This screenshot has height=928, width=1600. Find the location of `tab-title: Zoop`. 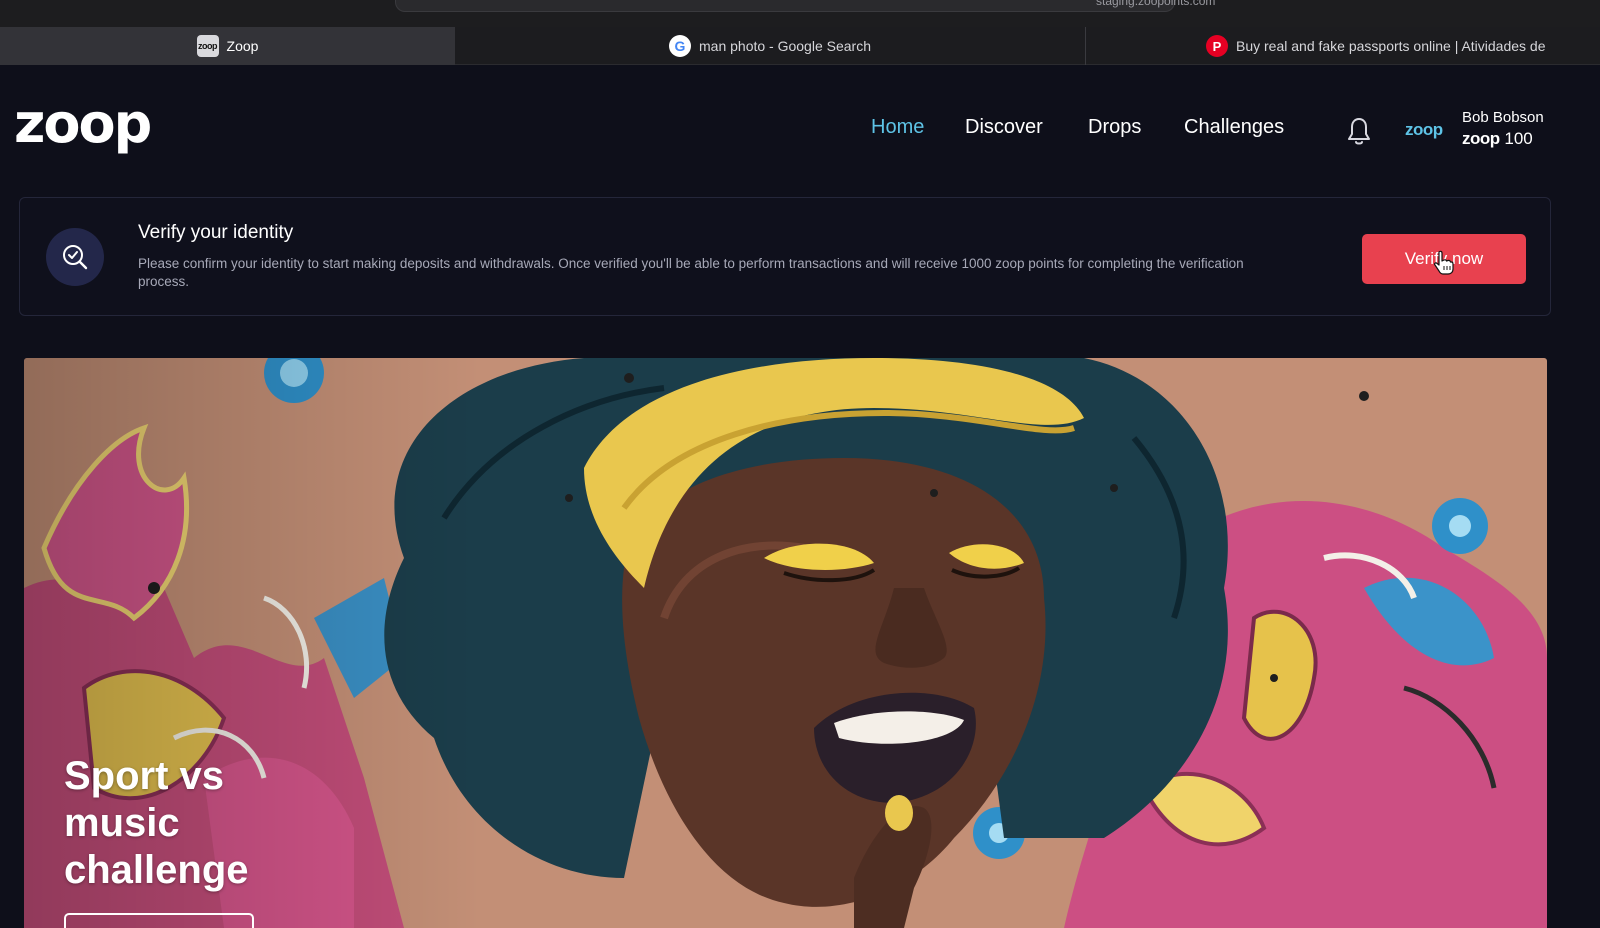

tab-title: Zoop is located at coordinates (242, 46).